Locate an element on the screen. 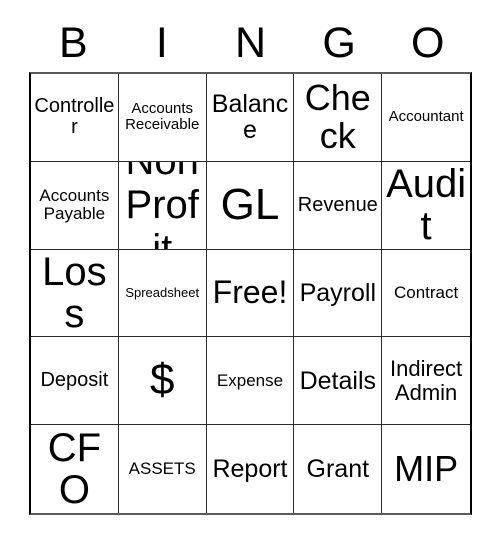  bingo-cell: Accounts Receivable is located at coordinates (162, 118).